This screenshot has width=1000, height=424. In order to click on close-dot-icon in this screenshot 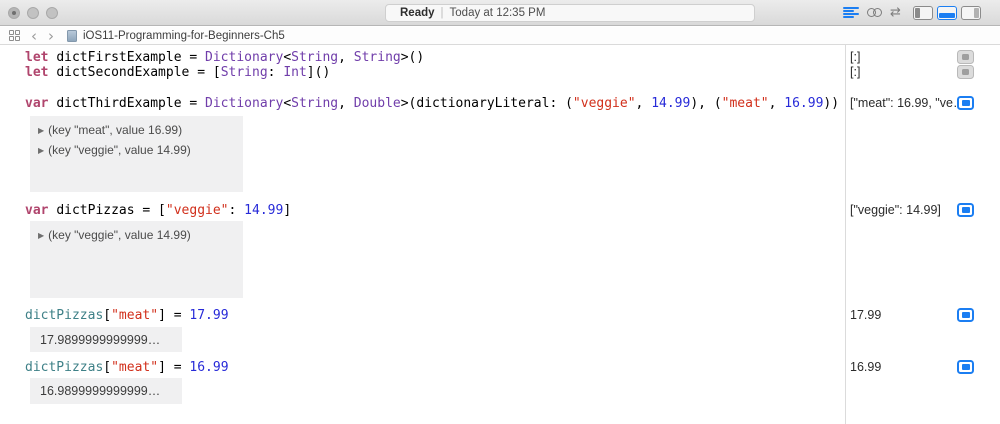, I will do `click(14, 13)`.